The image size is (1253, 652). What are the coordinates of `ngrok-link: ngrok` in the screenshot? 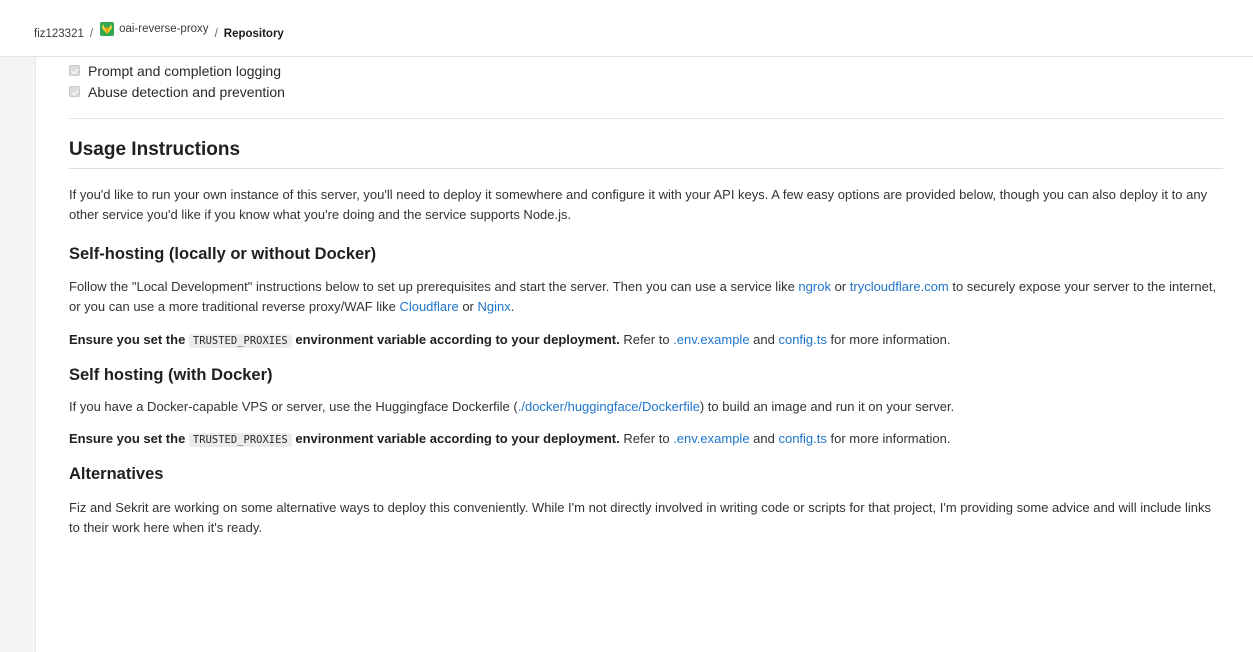 It's located at (814, 286).